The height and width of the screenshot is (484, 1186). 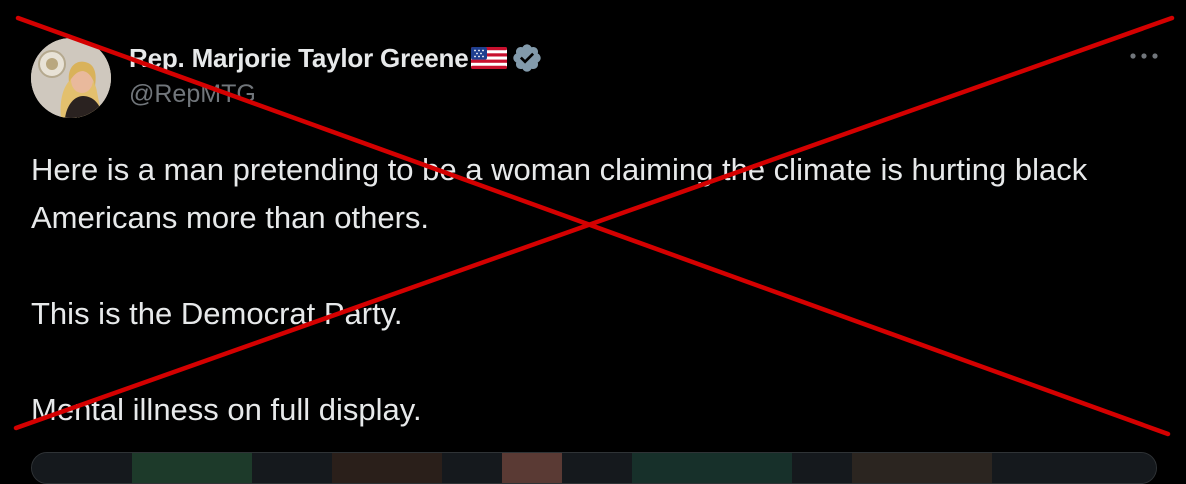 I want to click on more-options-button, so click(x=1144, y=56).